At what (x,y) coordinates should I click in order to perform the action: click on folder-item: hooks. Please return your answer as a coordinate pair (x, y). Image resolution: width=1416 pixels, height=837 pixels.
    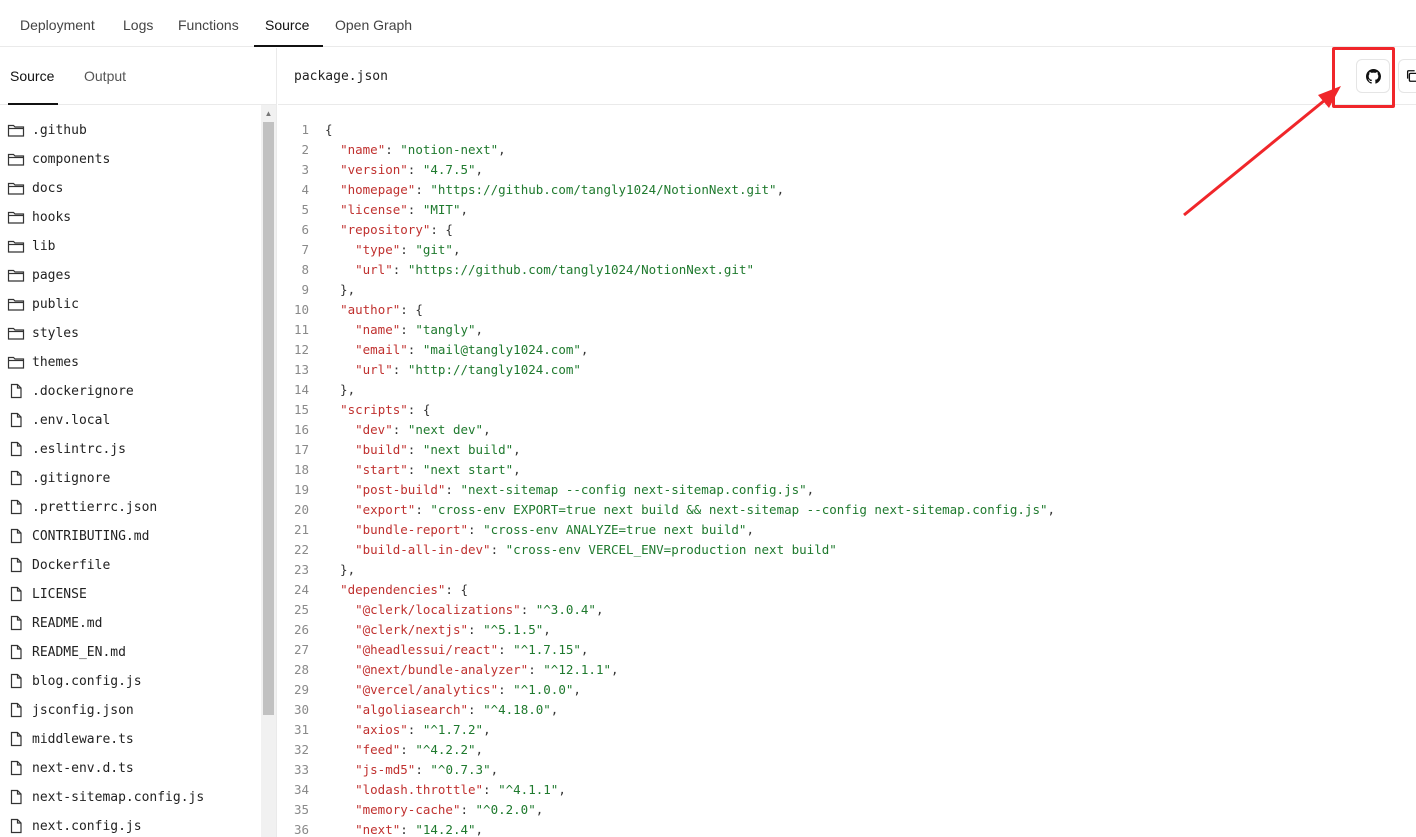
    Looking at the image, I should click on (129, 217).